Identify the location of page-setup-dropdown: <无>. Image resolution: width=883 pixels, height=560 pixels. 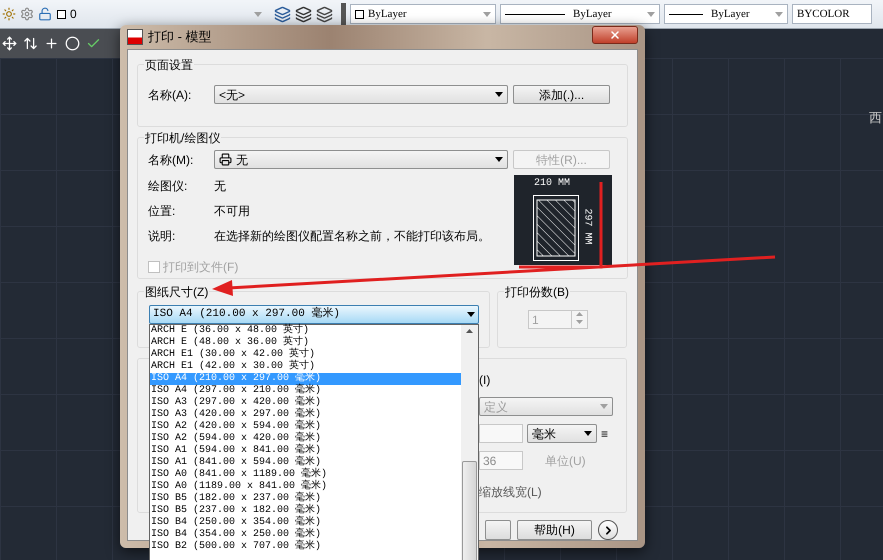
(361, 94).